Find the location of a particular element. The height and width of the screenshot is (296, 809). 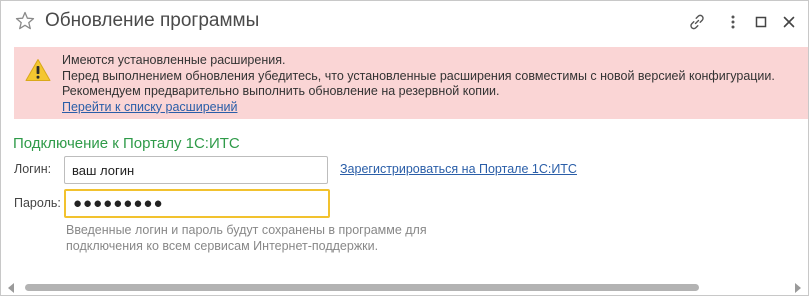

title-bar: Обновление программы is located at coordinates (404, 22).